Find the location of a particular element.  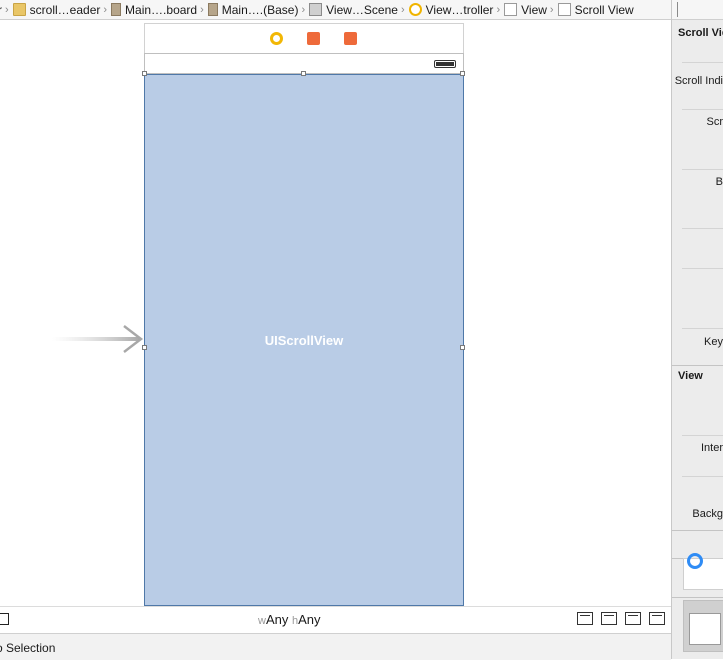

breadcrumb-item-storyboard: Main….board› is located at coordinates (155, 9).